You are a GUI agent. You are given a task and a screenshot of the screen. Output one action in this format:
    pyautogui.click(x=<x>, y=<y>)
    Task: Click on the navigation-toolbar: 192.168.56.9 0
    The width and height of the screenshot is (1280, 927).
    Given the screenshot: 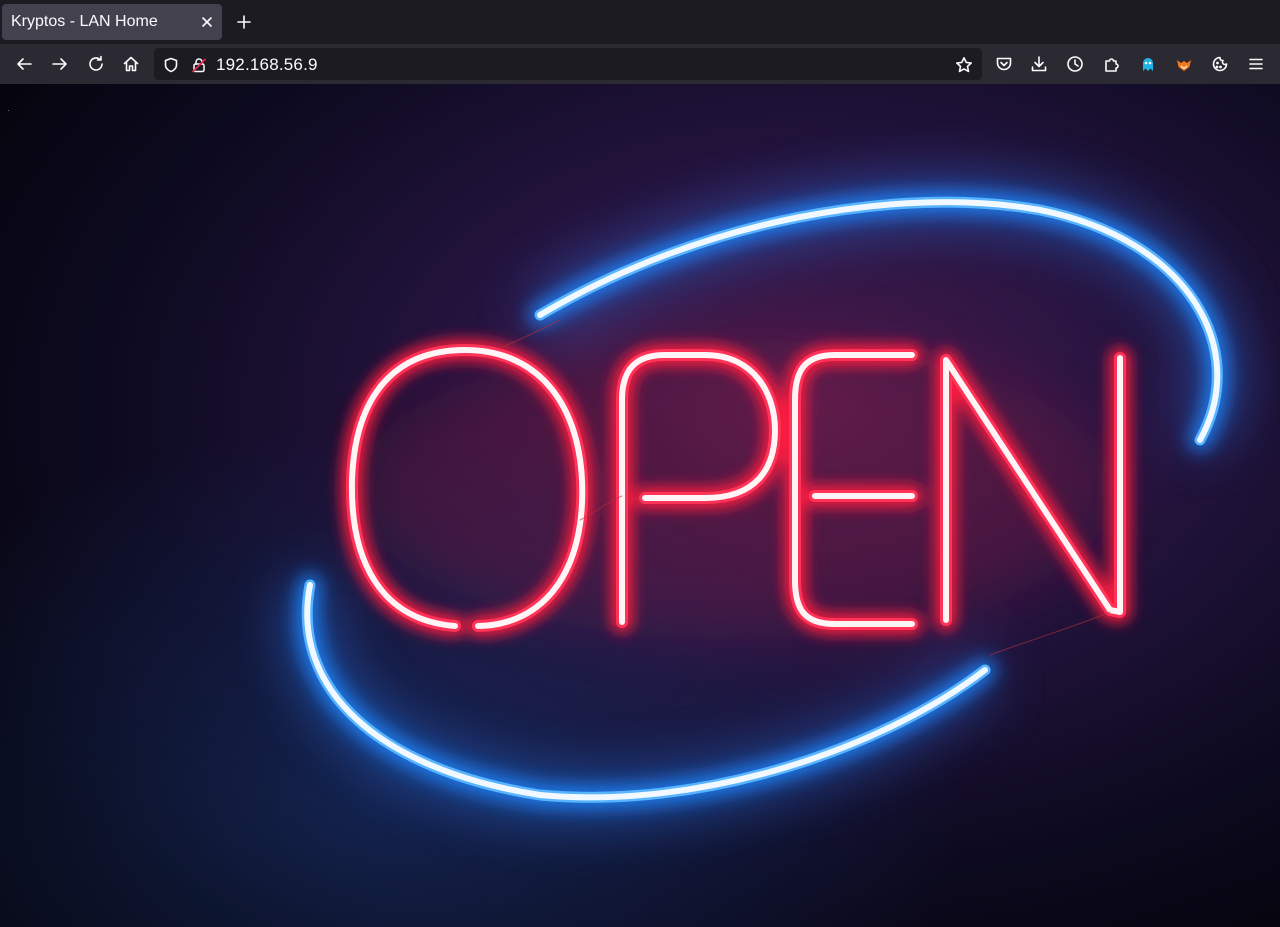 What is the action you would take?
    pyautogui.click(x=640, y=76)
    